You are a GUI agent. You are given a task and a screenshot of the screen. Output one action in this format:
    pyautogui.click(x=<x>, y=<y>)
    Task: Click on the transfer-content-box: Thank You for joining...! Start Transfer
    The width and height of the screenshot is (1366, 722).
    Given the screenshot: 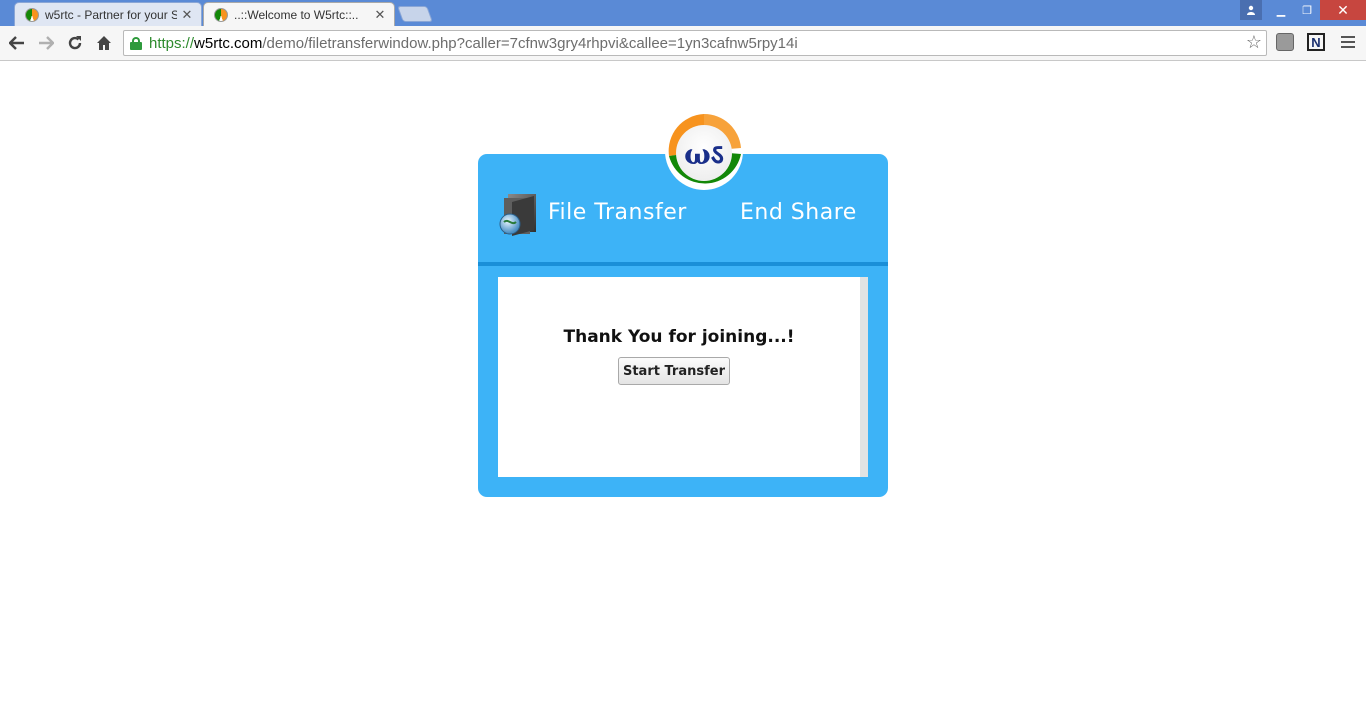 What is the action you would take?
    pyautogui.click(x=683, y=377)
    